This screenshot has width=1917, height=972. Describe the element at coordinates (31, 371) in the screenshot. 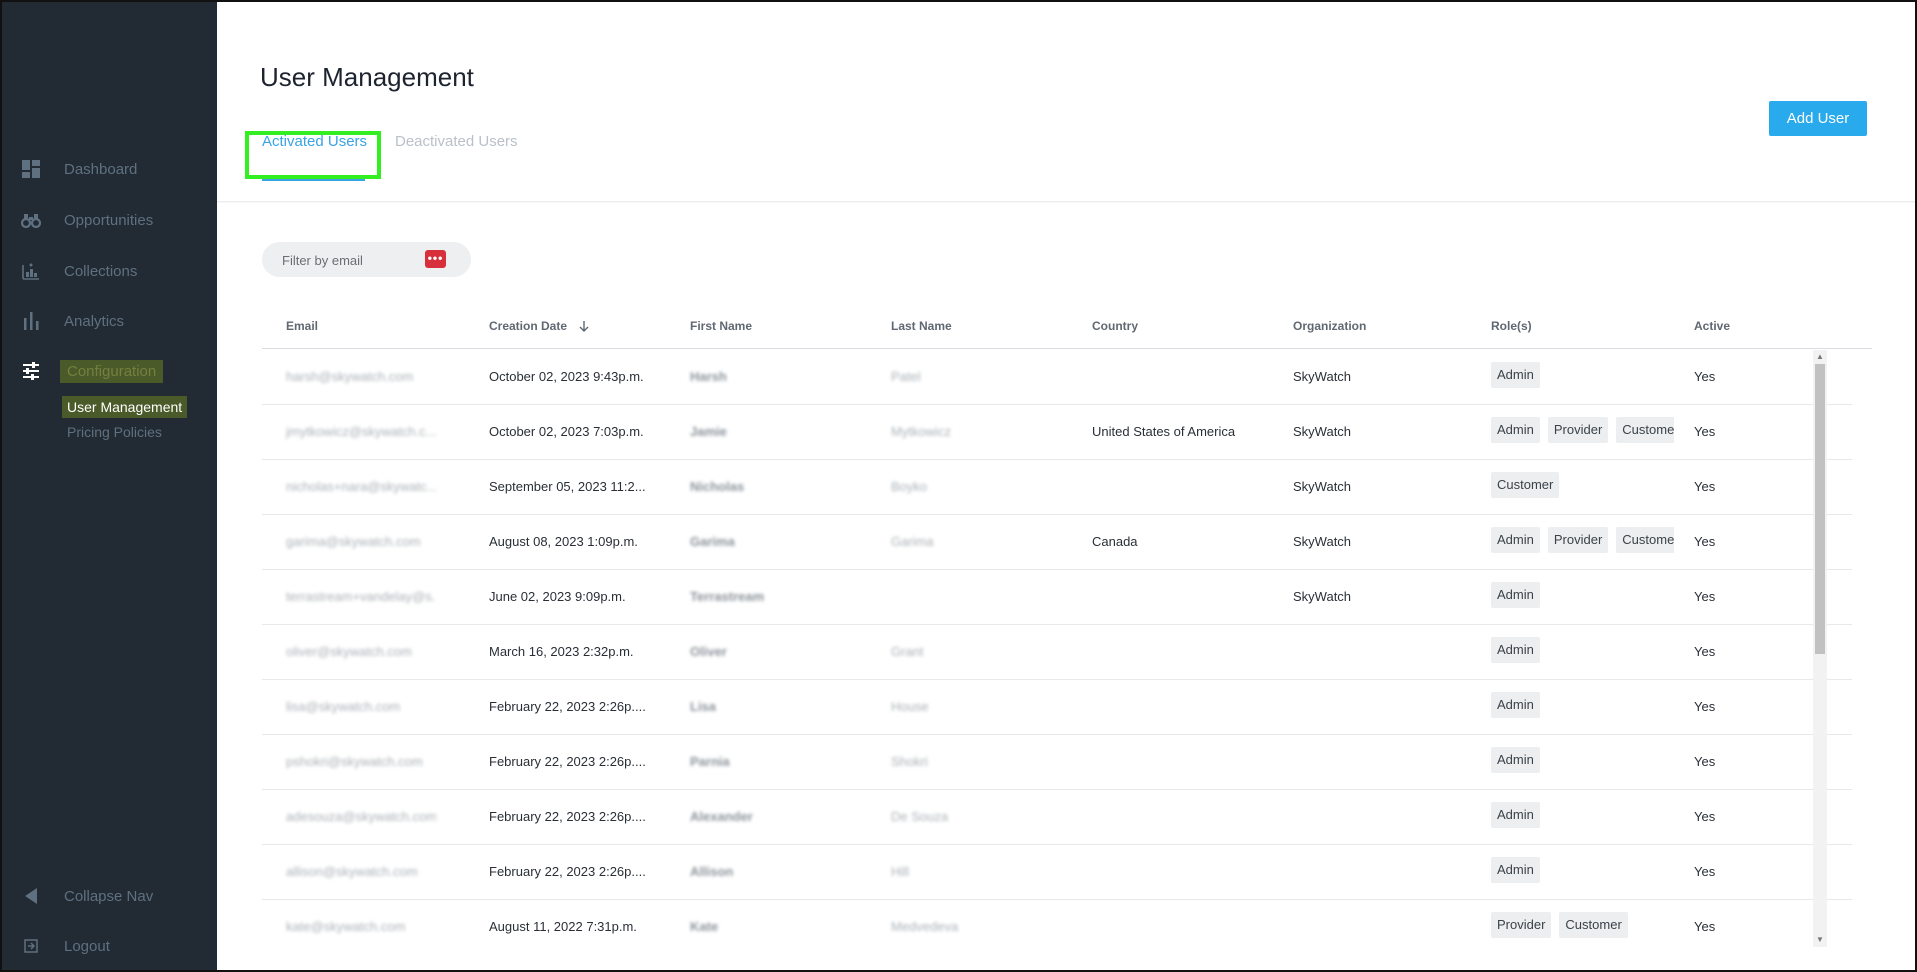

I see `sliders-icon` at that location.